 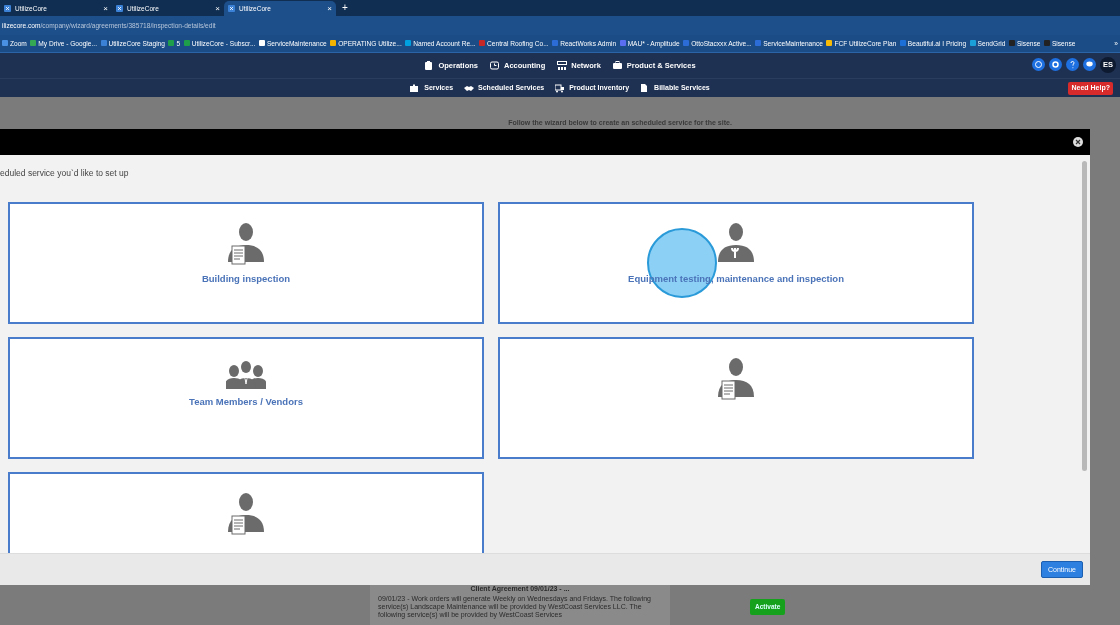 What do you see at coordinates (495, 65) in the screenshot?
I see `clock-icon` at bounding box center [495, 65].